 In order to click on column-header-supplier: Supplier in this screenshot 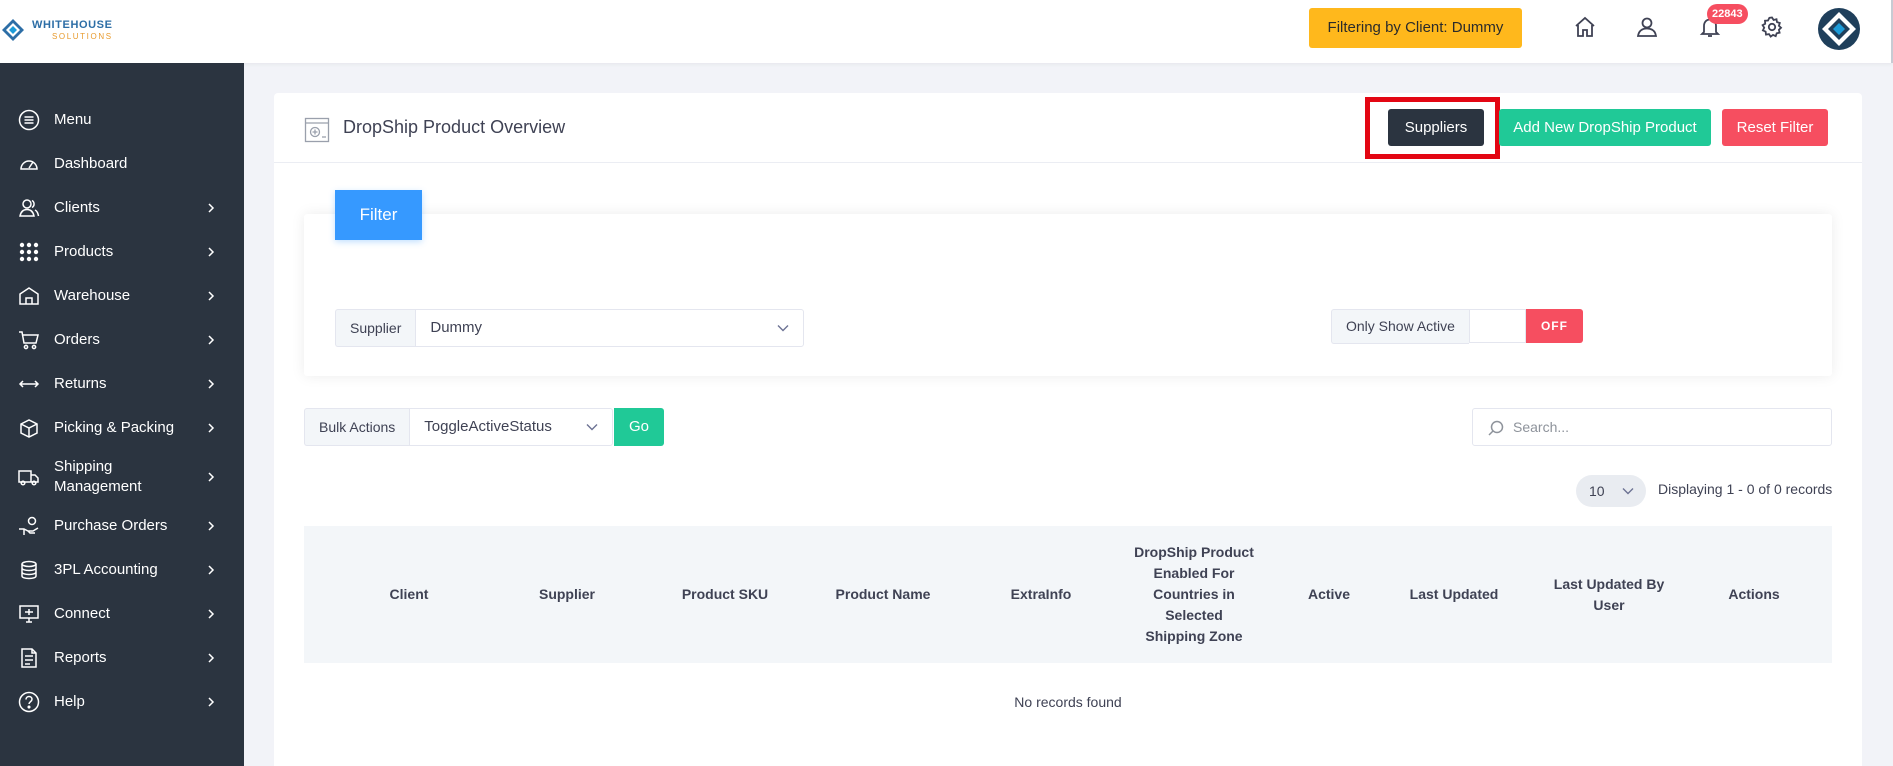, I will do `click(567, 594)`.